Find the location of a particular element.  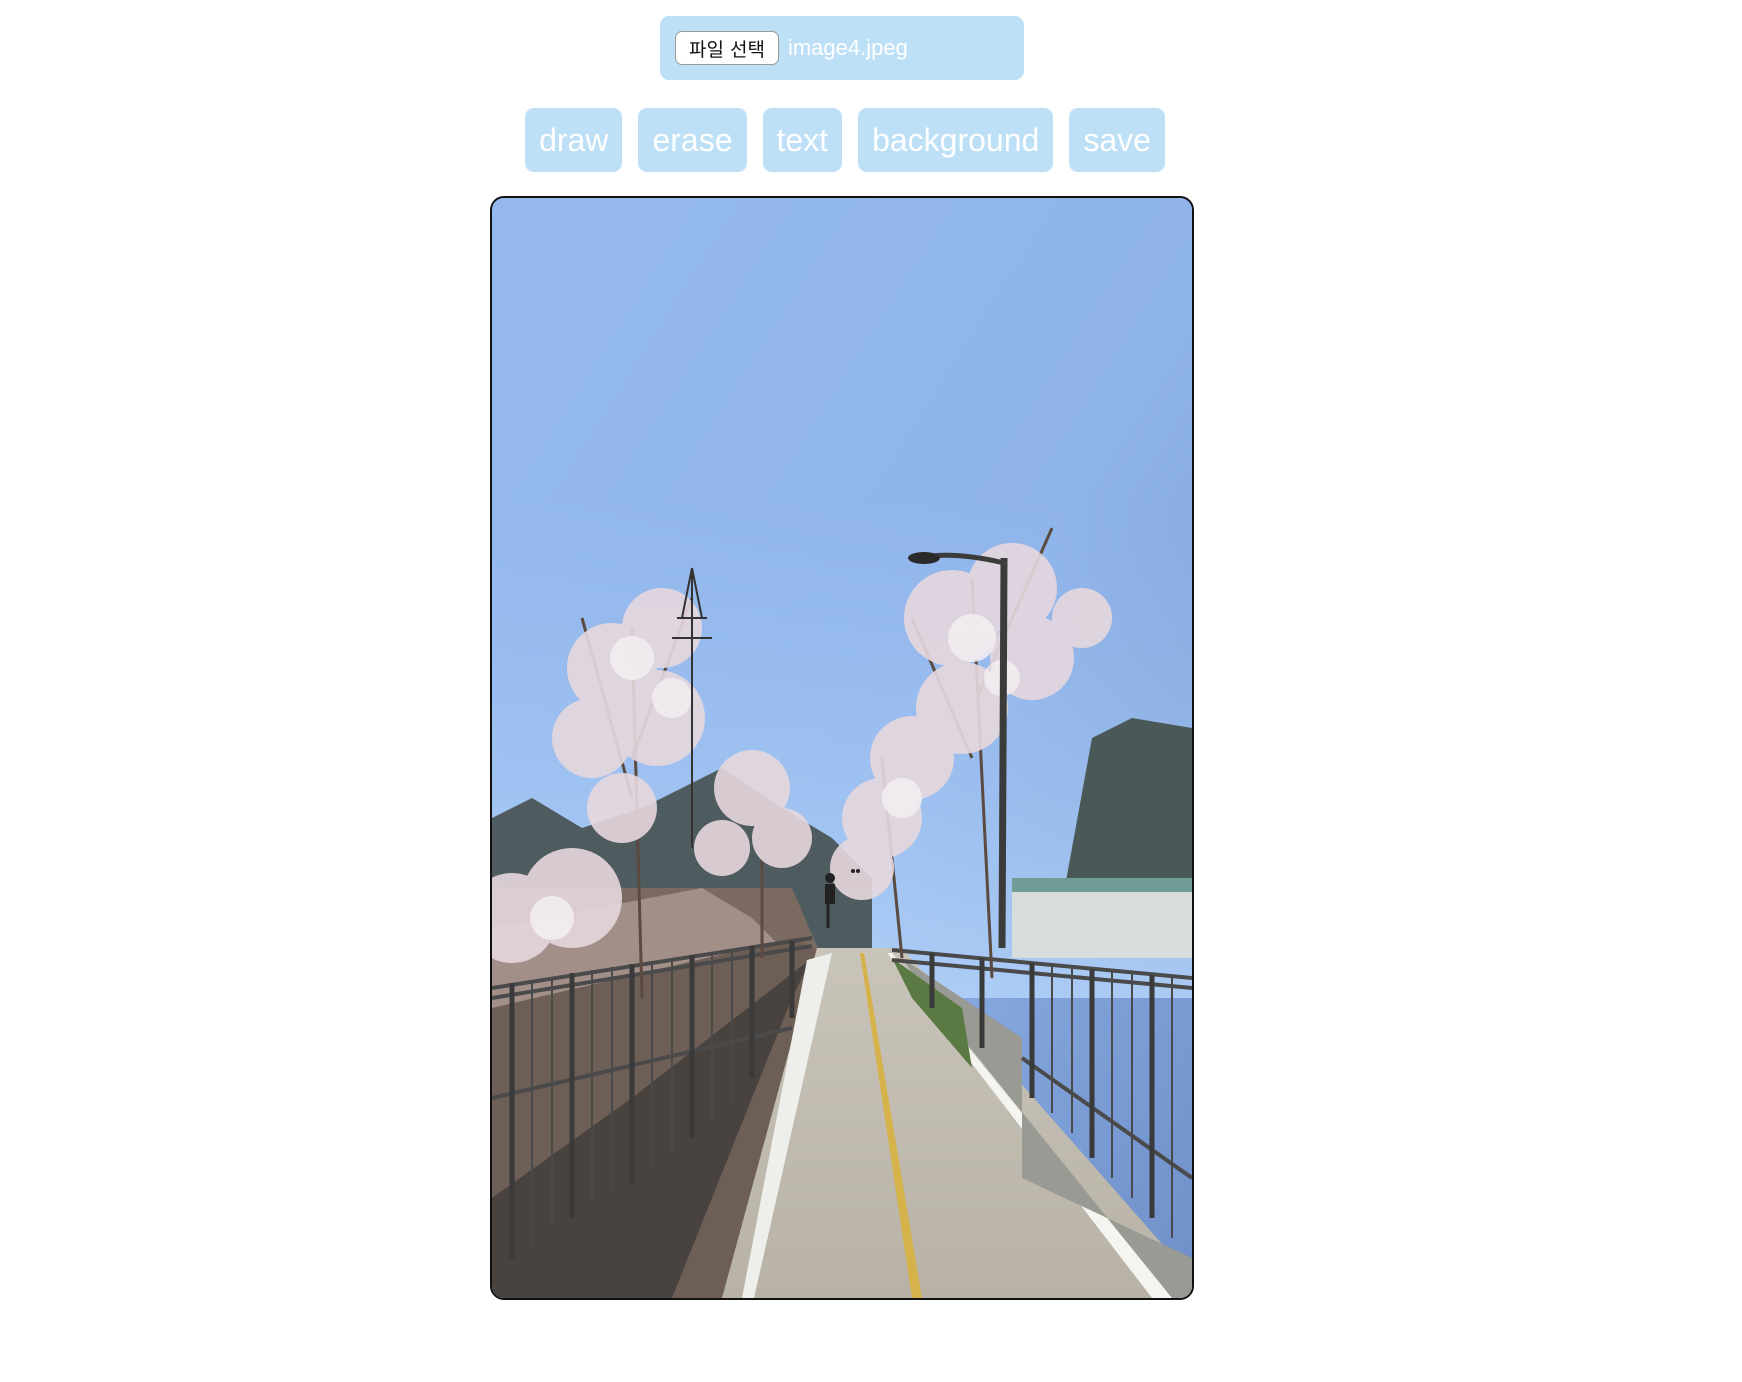

toolbar: draw erase text background save is located at coordinates (845, 140).